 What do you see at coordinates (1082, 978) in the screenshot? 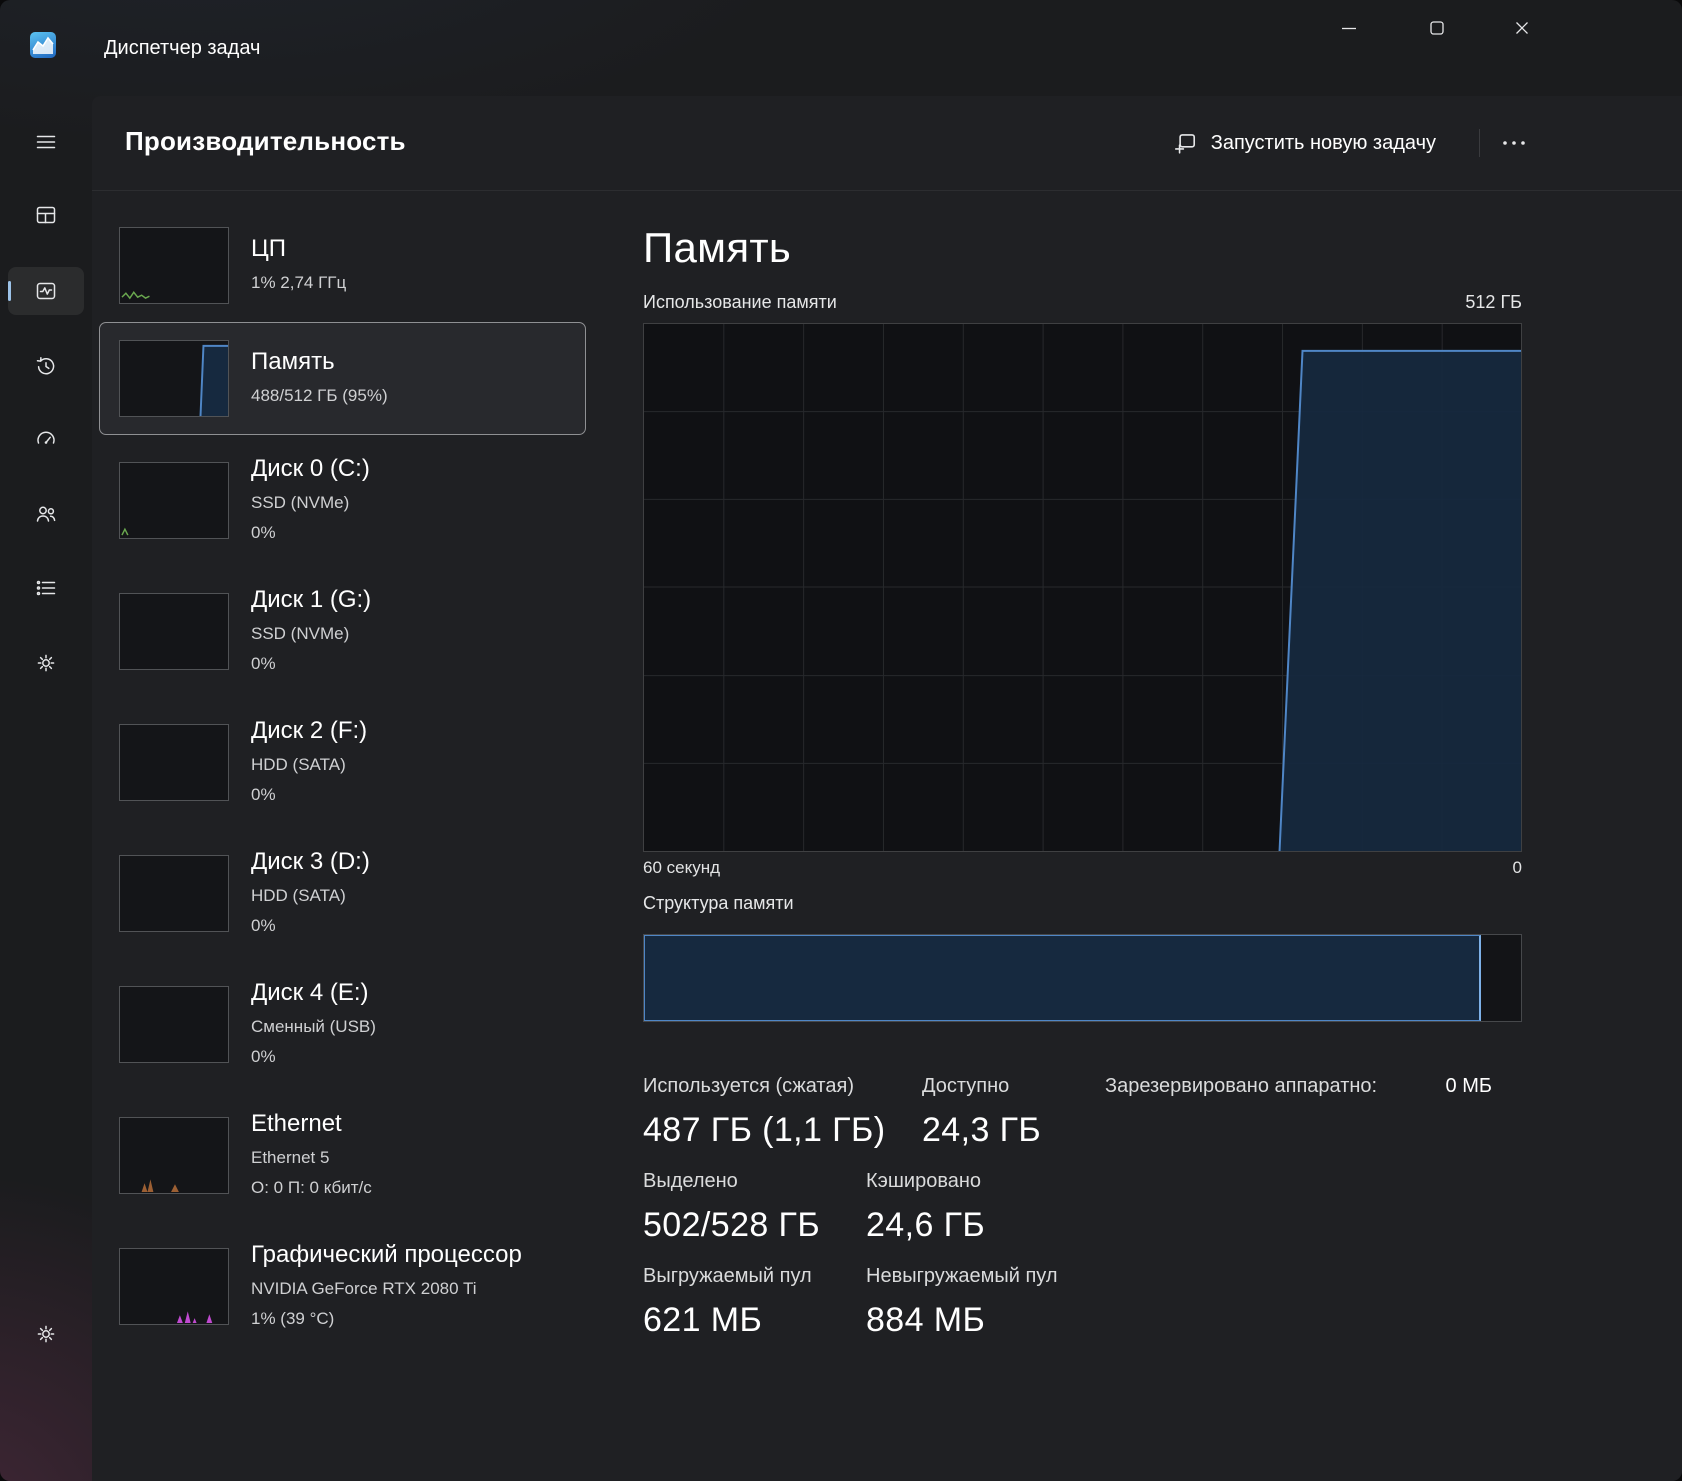
I see `memory-composition-bar` at bounding box center [1082, 978].